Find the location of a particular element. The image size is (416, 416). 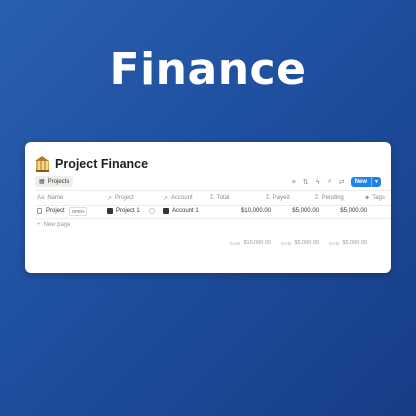

lightning-icon: ϟ is located at coordinates (318, 182).